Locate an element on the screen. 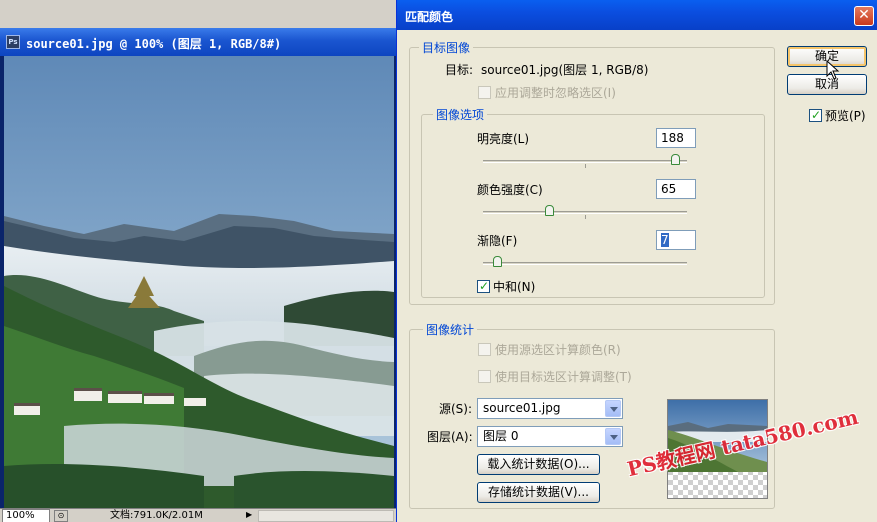 This screenshot has height=522, width=877. doc-size-readout: 文档:791.0K/2.01M is located at coordinates (156, 515).